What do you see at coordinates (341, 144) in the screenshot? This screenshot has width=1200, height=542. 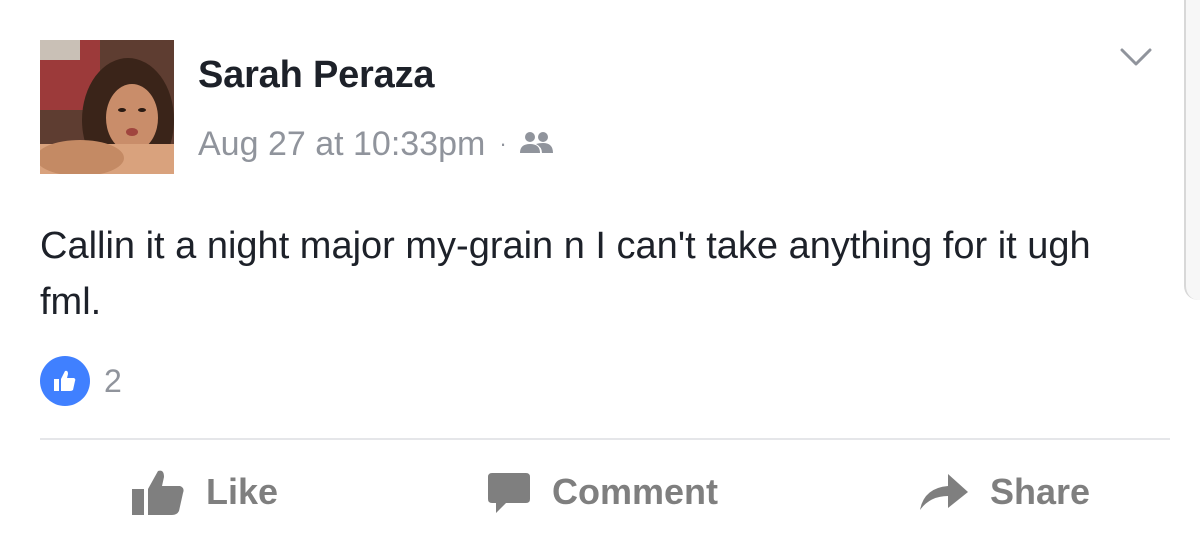 I see `post-timestamp: Aug 27 at 10:33pm` at bounding box center [341, 144].